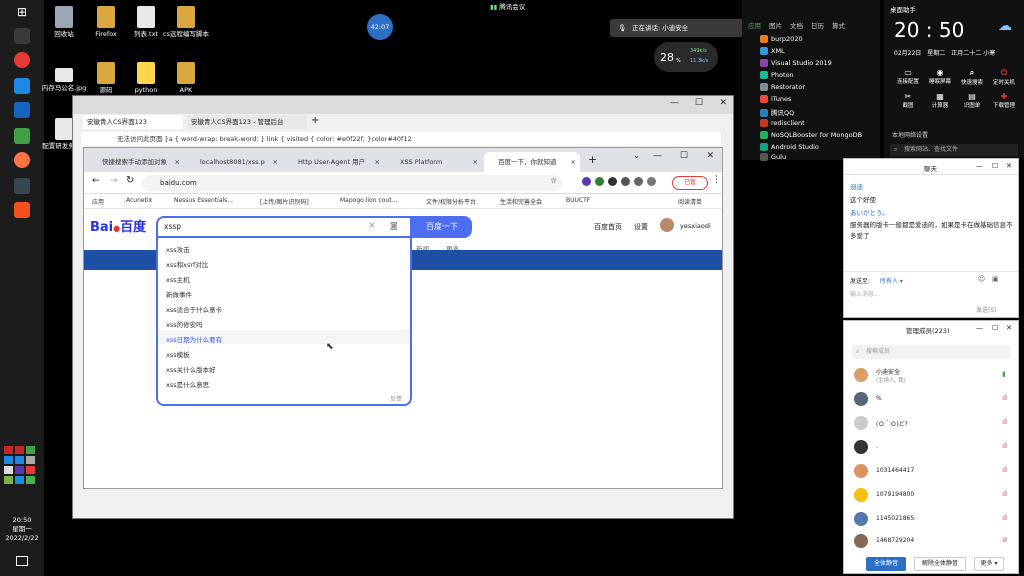 Image resolution: width=1024 pixels, height=576 pixels. I want to click on mic-icon: ▮, so click(1004, 374).